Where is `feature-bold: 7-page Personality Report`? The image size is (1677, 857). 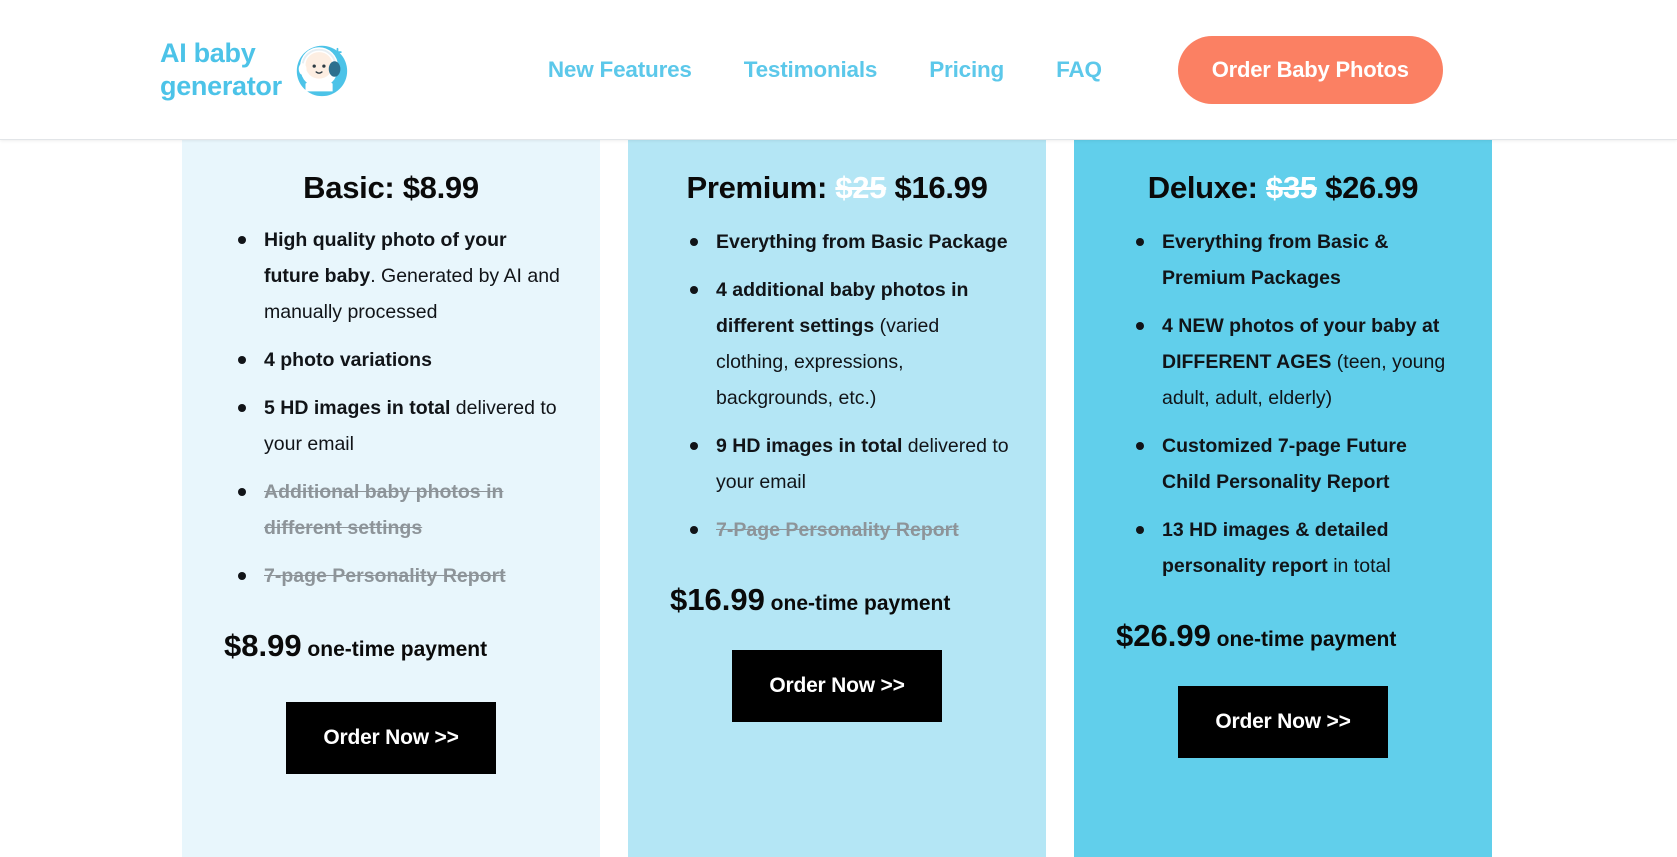 feature-bold: 7-page Personality Report is located at coordinates (385, 576).